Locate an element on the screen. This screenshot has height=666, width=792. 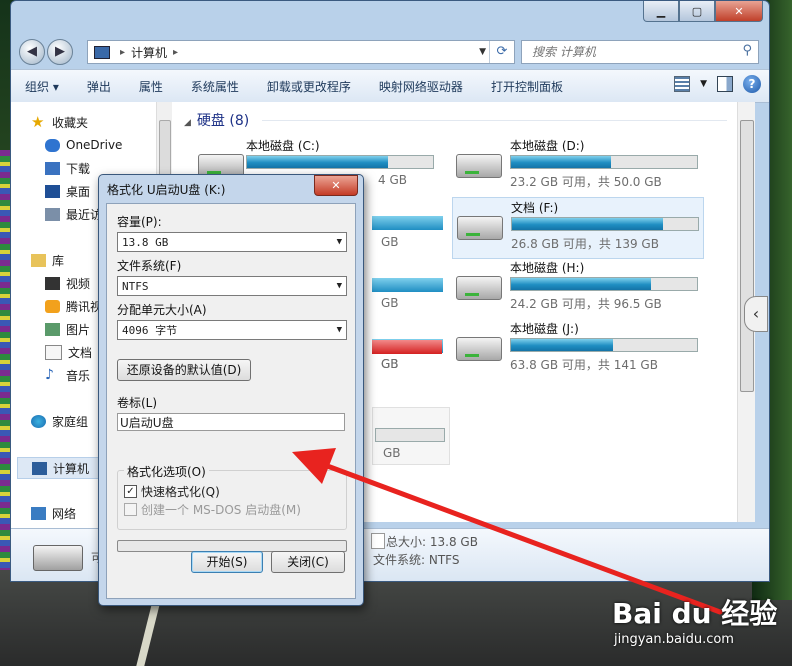
drive-info: 4 GB is located at coordinates (392, 180).